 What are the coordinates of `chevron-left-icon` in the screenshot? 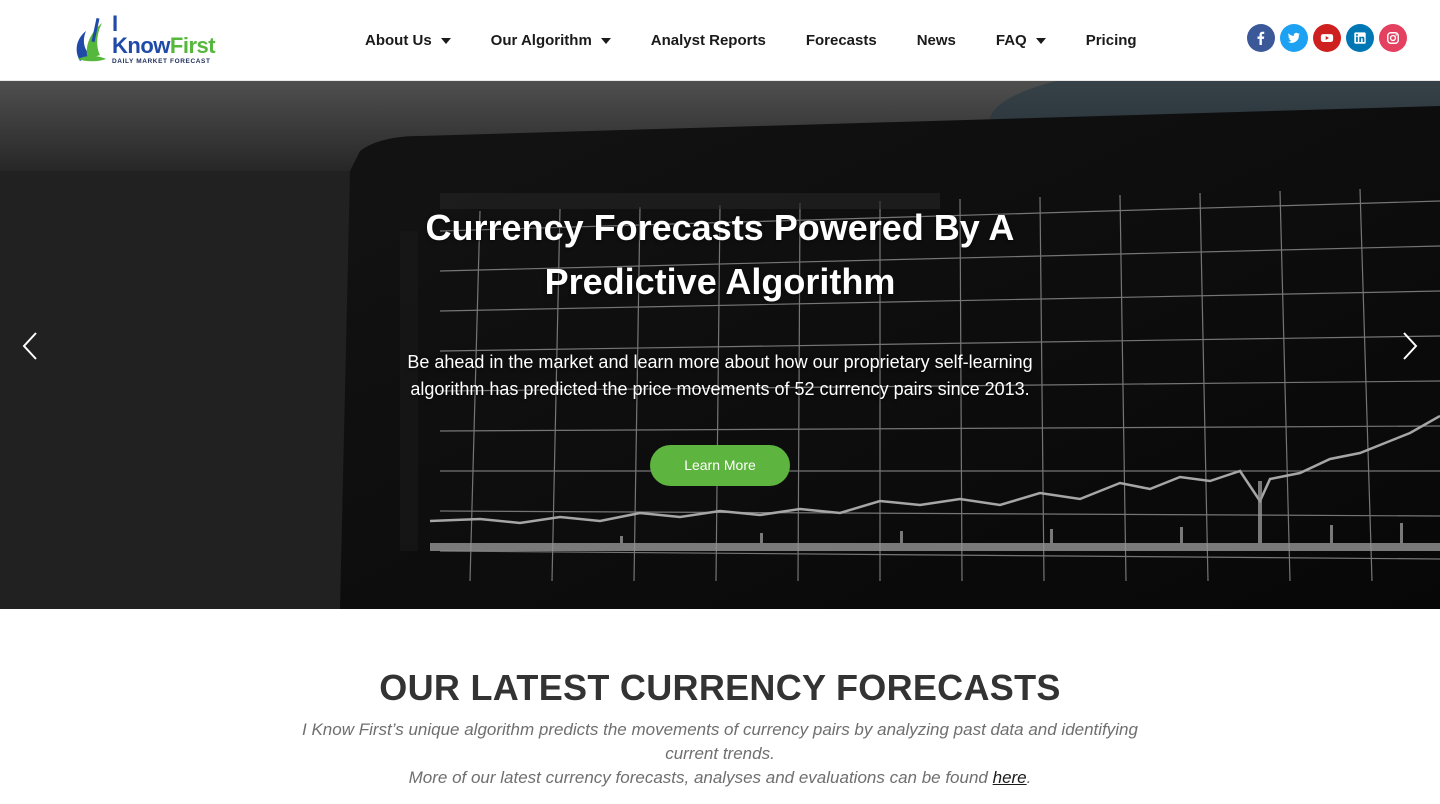 It's located at (29, 346).